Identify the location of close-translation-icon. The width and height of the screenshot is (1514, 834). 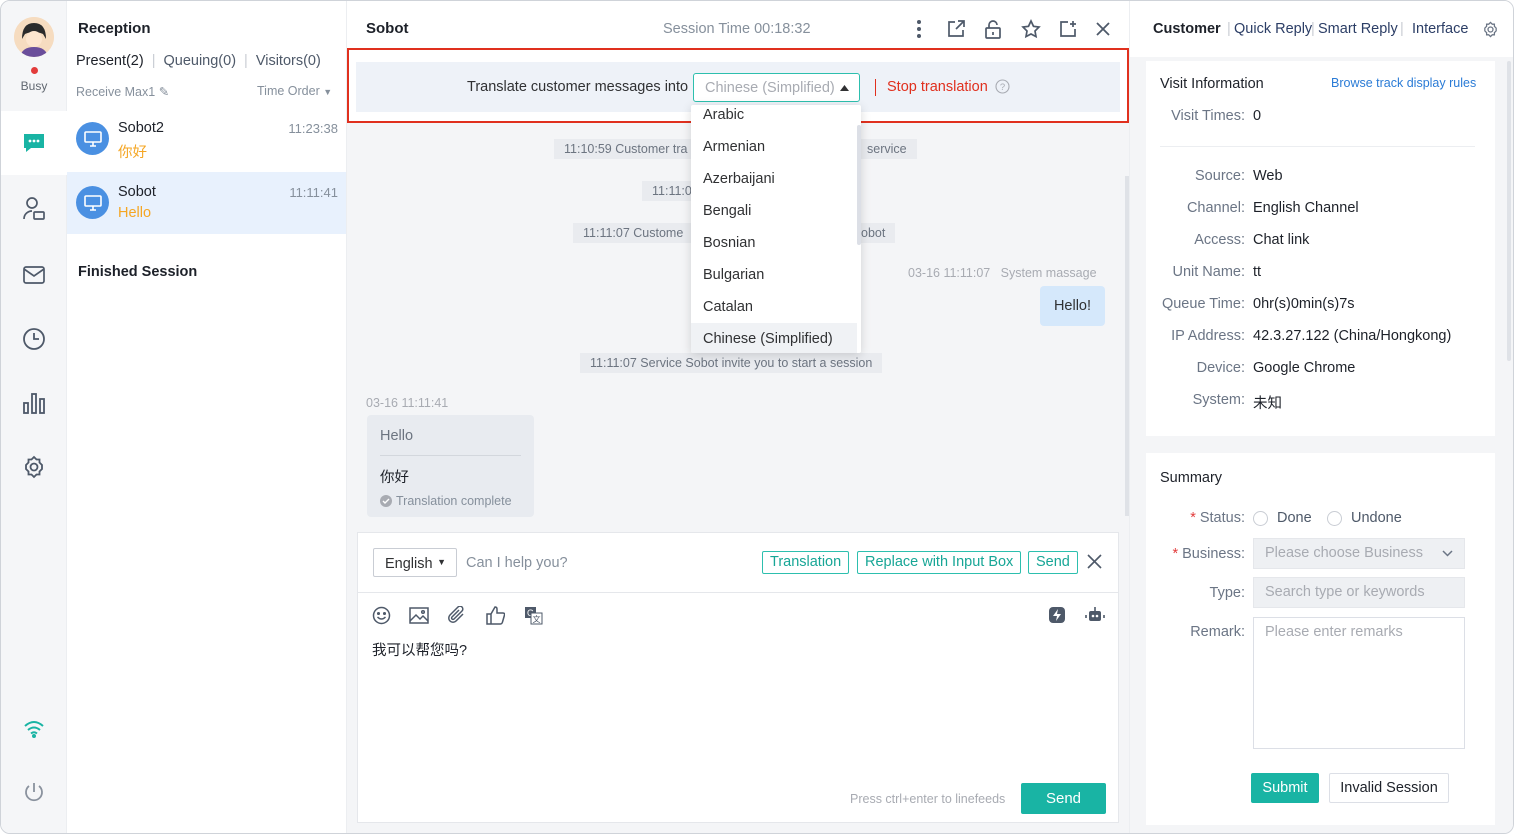
(1094, 564).